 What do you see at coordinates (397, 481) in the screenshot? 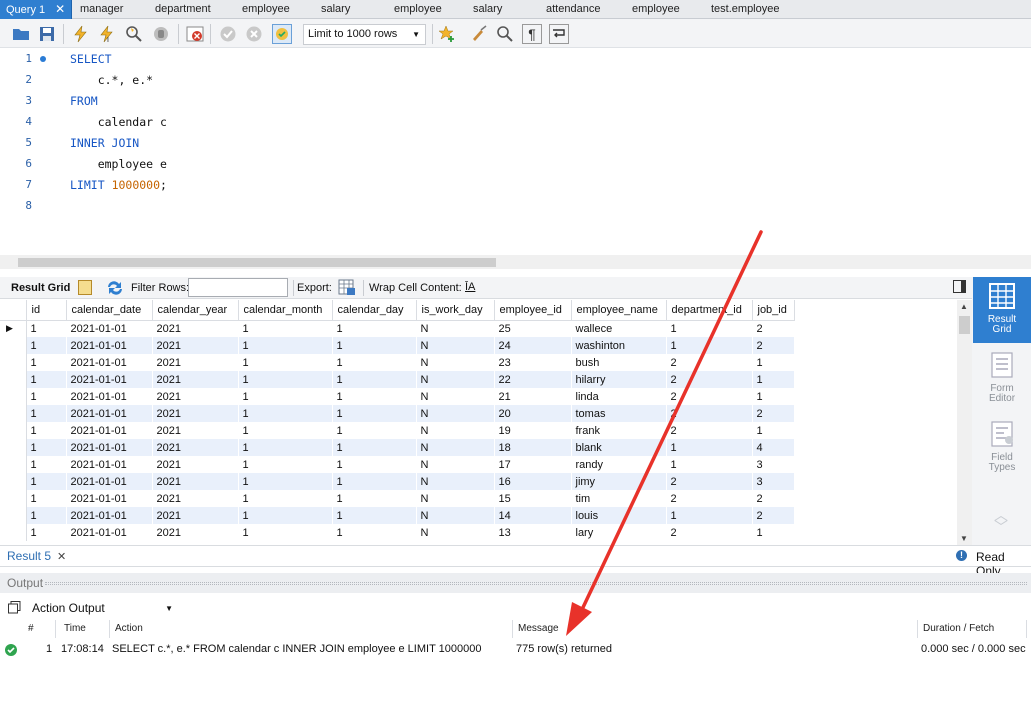
I see `table-row: 1 2021-01-01 2021 1 1 N 16 jimy 2 3` at bounding box center [397, 481].